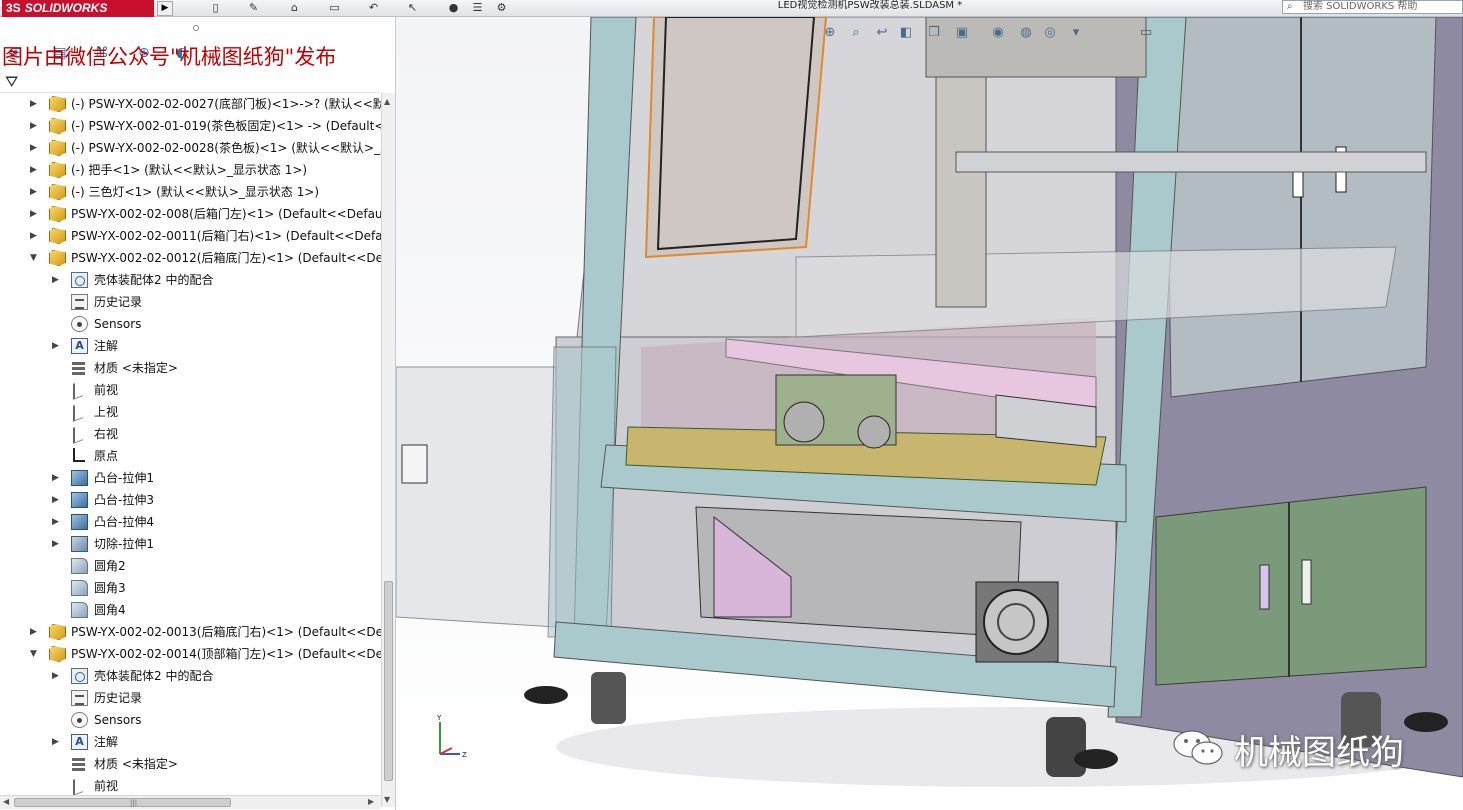 The image size is (1463, 810). Describe the element at coordinates (998, 33) in the screenshot. I see `hide-show-icon: ◉` at that location.